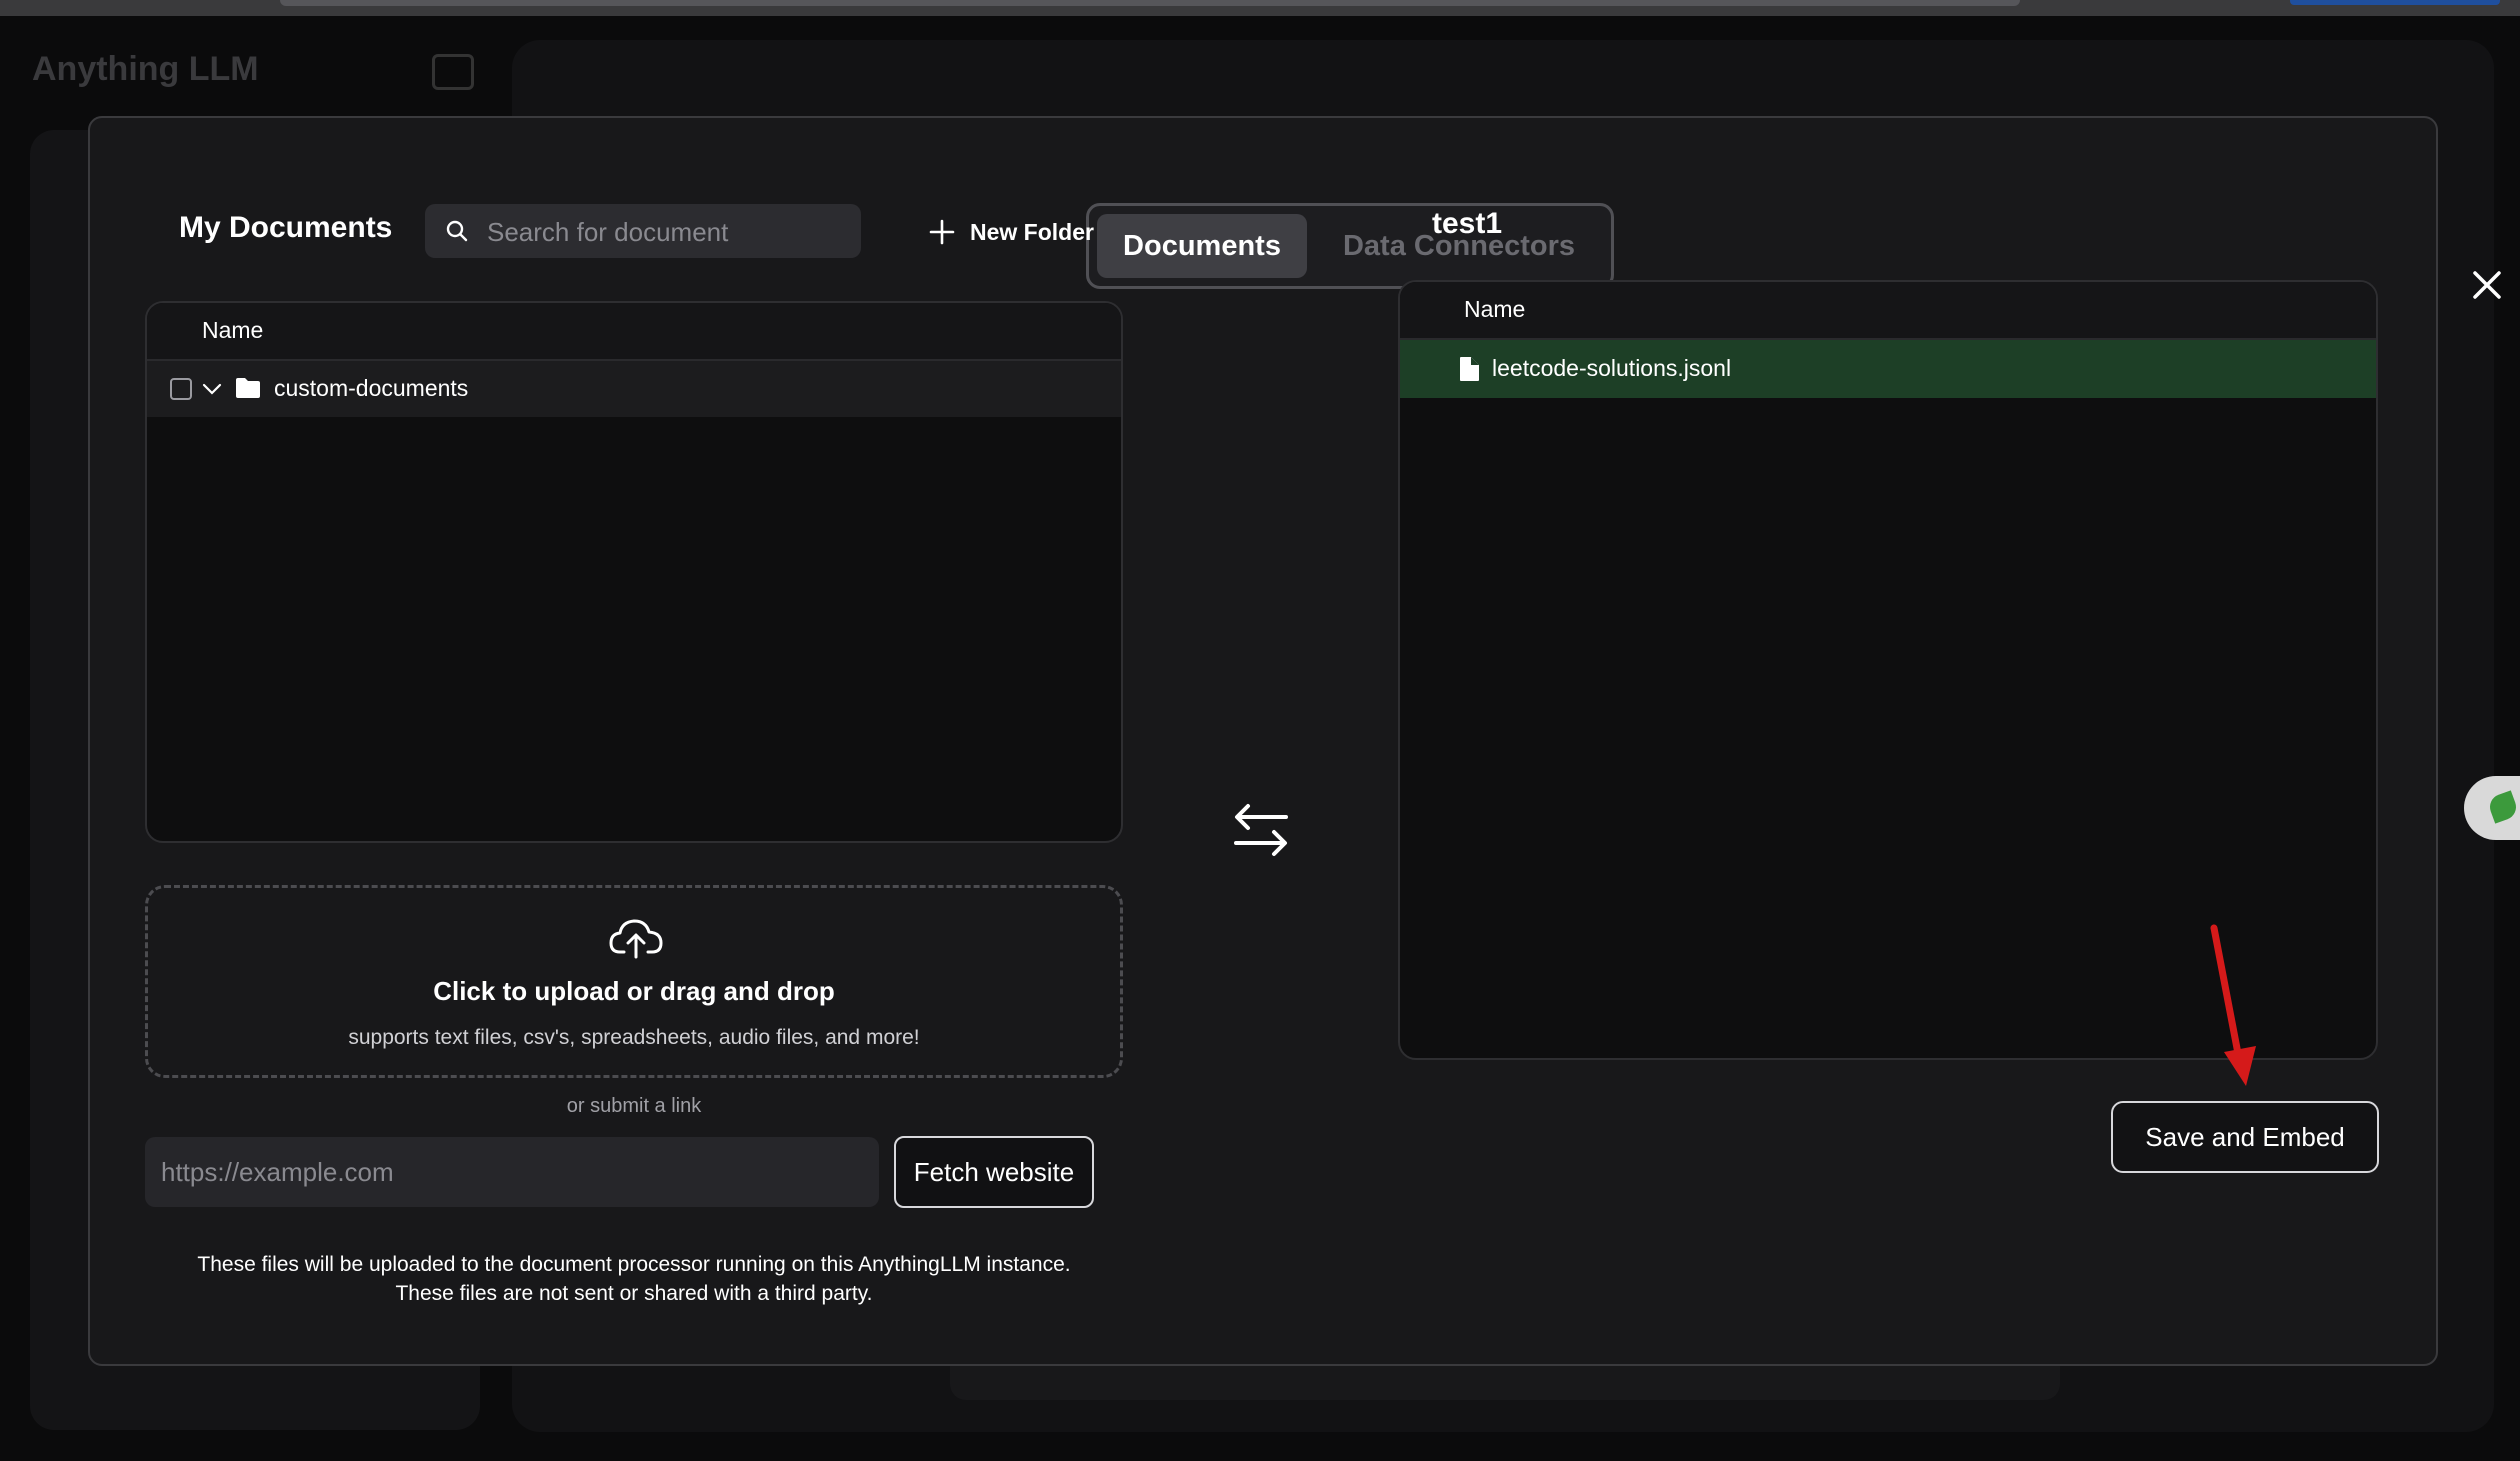 The height and width of the screenshot is (1461, 2520). Describe the element at coordinates (1612, 368) in the screenshot. I see `file-name: leetcode-solutions.jsonl` at that location.